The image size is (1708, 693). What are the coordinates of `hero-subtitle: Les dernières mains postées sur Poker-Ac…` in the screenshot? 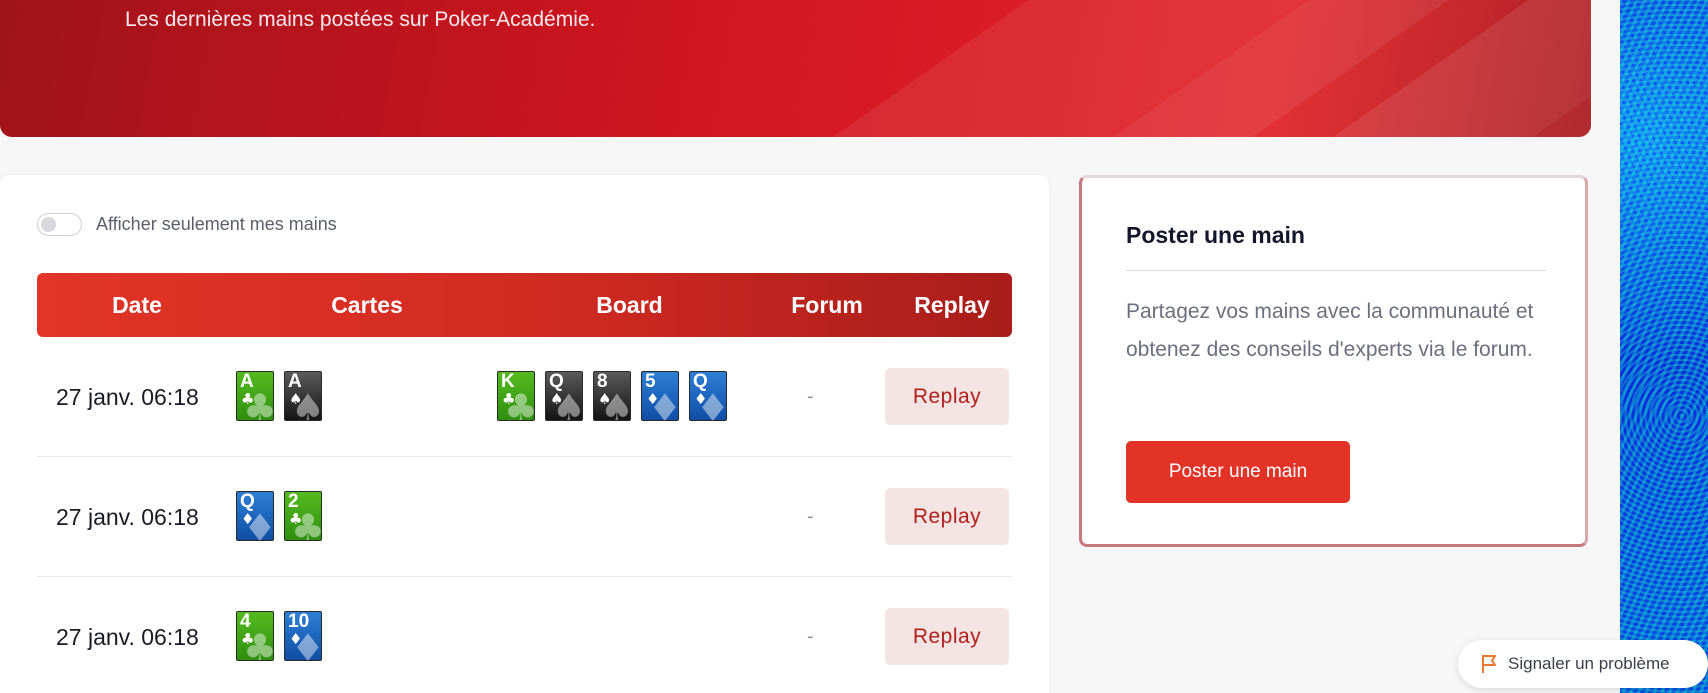 It's located at (360, 19).